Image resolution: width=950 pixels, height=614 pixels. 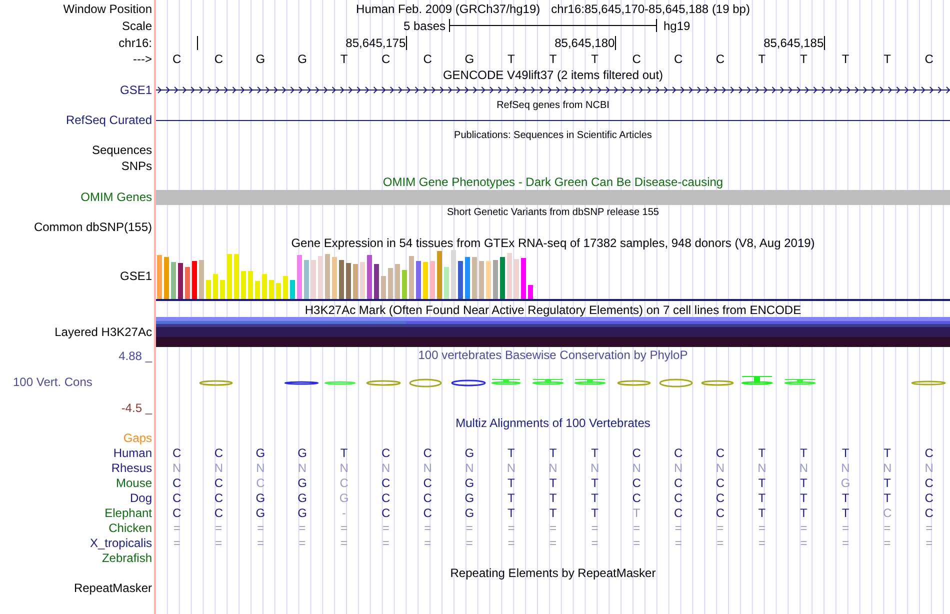 I want to click on track-label: Chicken, so click(x=130, y=527).